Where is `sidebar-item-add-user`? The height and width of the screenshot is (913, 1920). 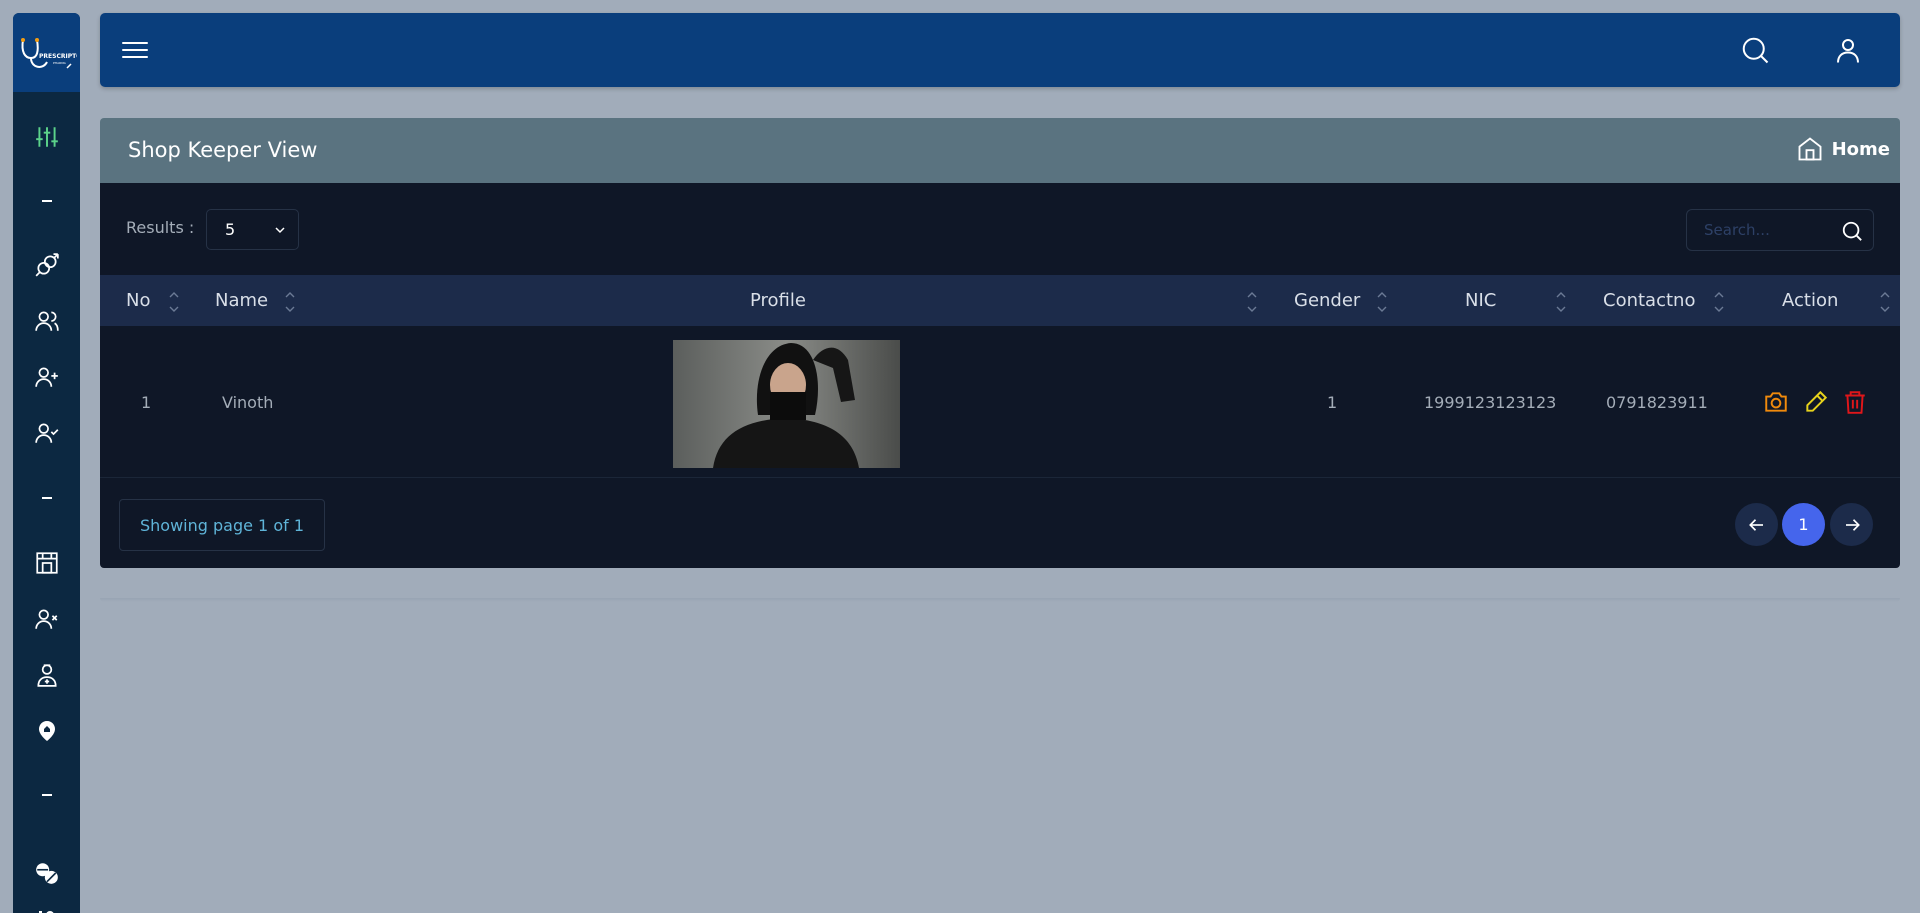 sidebar-item-add-user is located at coordinates (46, 377).